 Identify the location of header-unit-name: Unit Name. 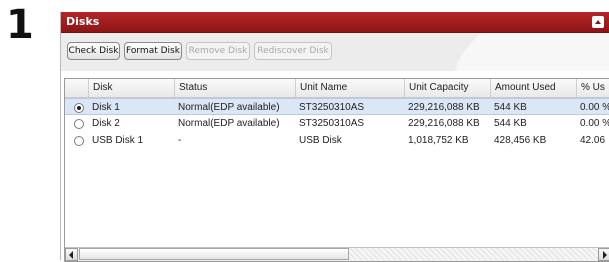
(349, 88).